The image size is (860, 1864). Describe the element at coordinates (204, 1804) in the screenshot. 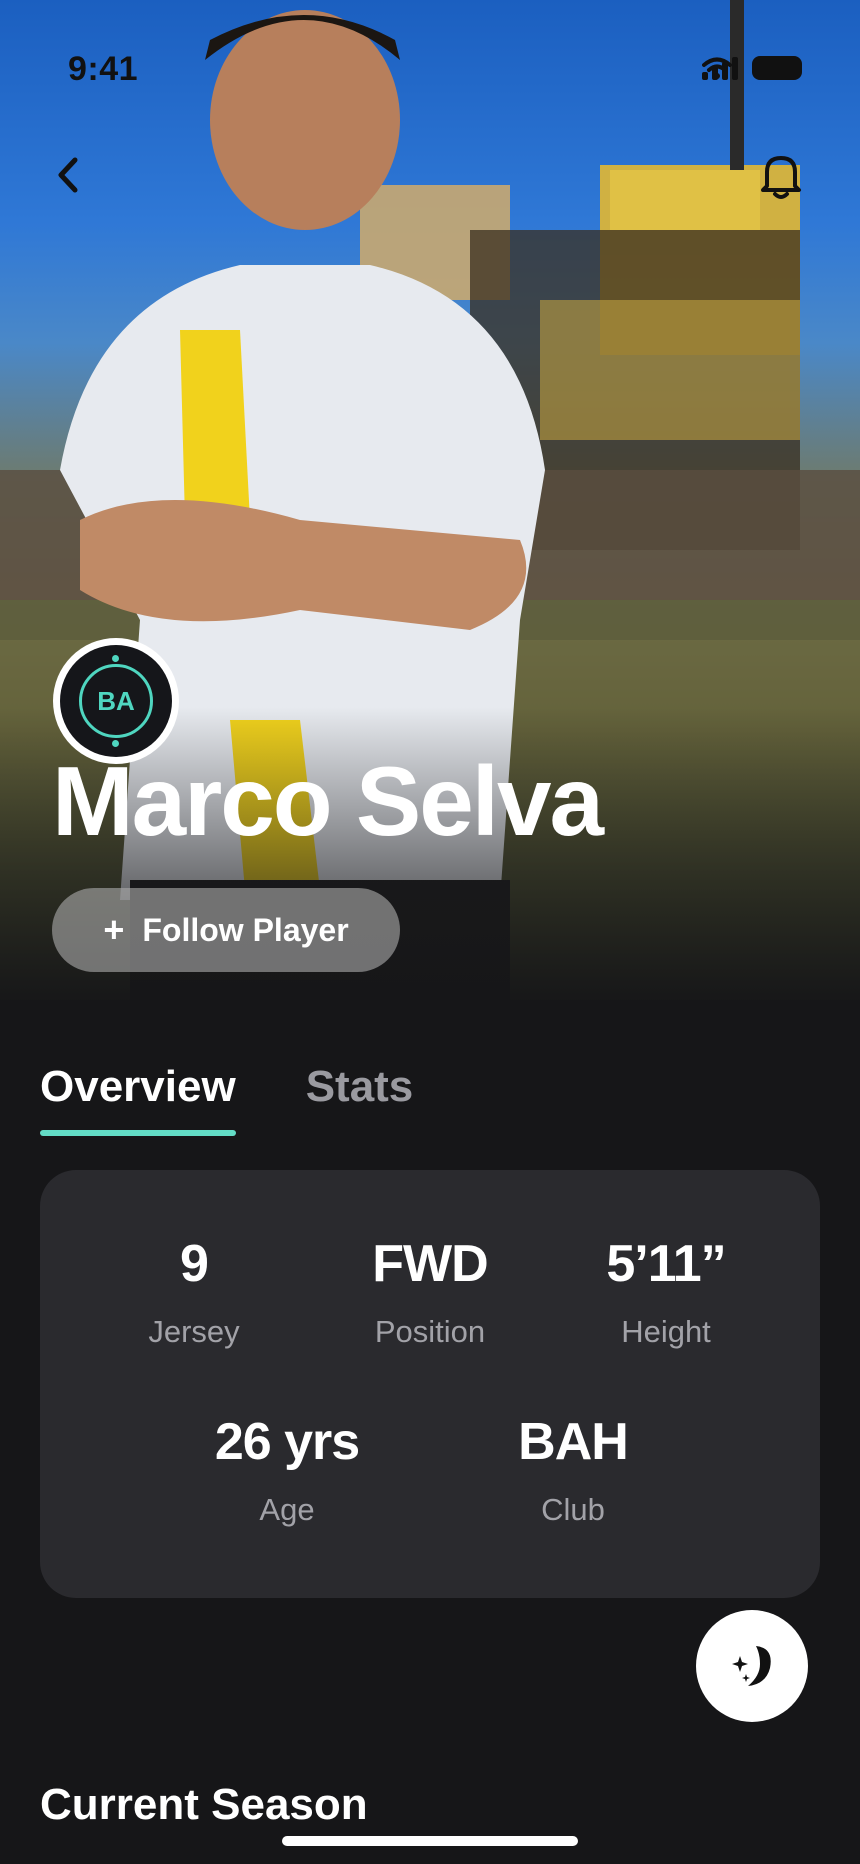

I see `current-season-heading: Current Season` at that location.